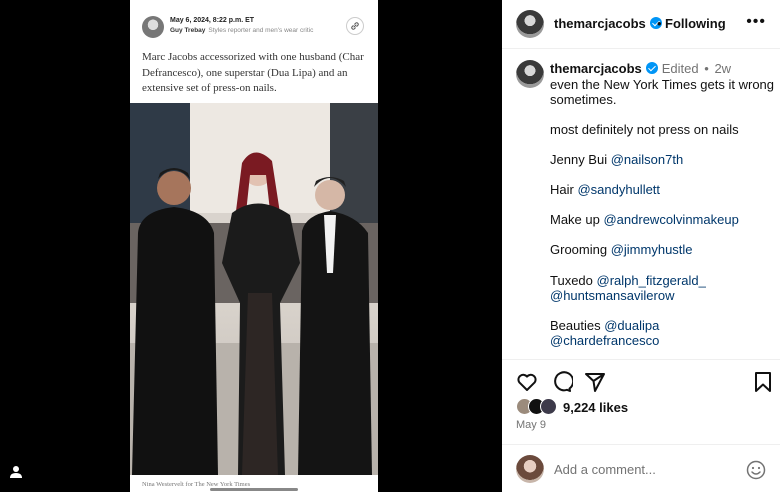  Describe the element at coordinates (631, 325) in the screenshot. I see `mention-link: @dualipa` at that location.